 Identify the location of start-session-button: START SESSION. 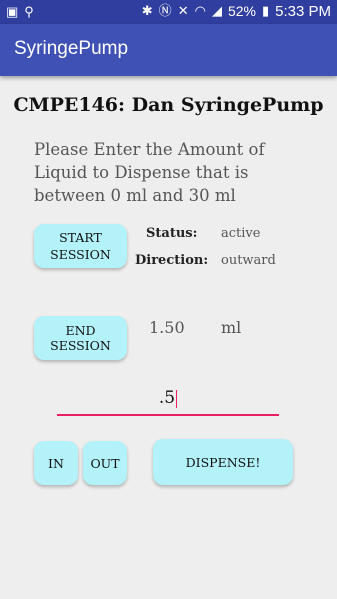
(80, 246).